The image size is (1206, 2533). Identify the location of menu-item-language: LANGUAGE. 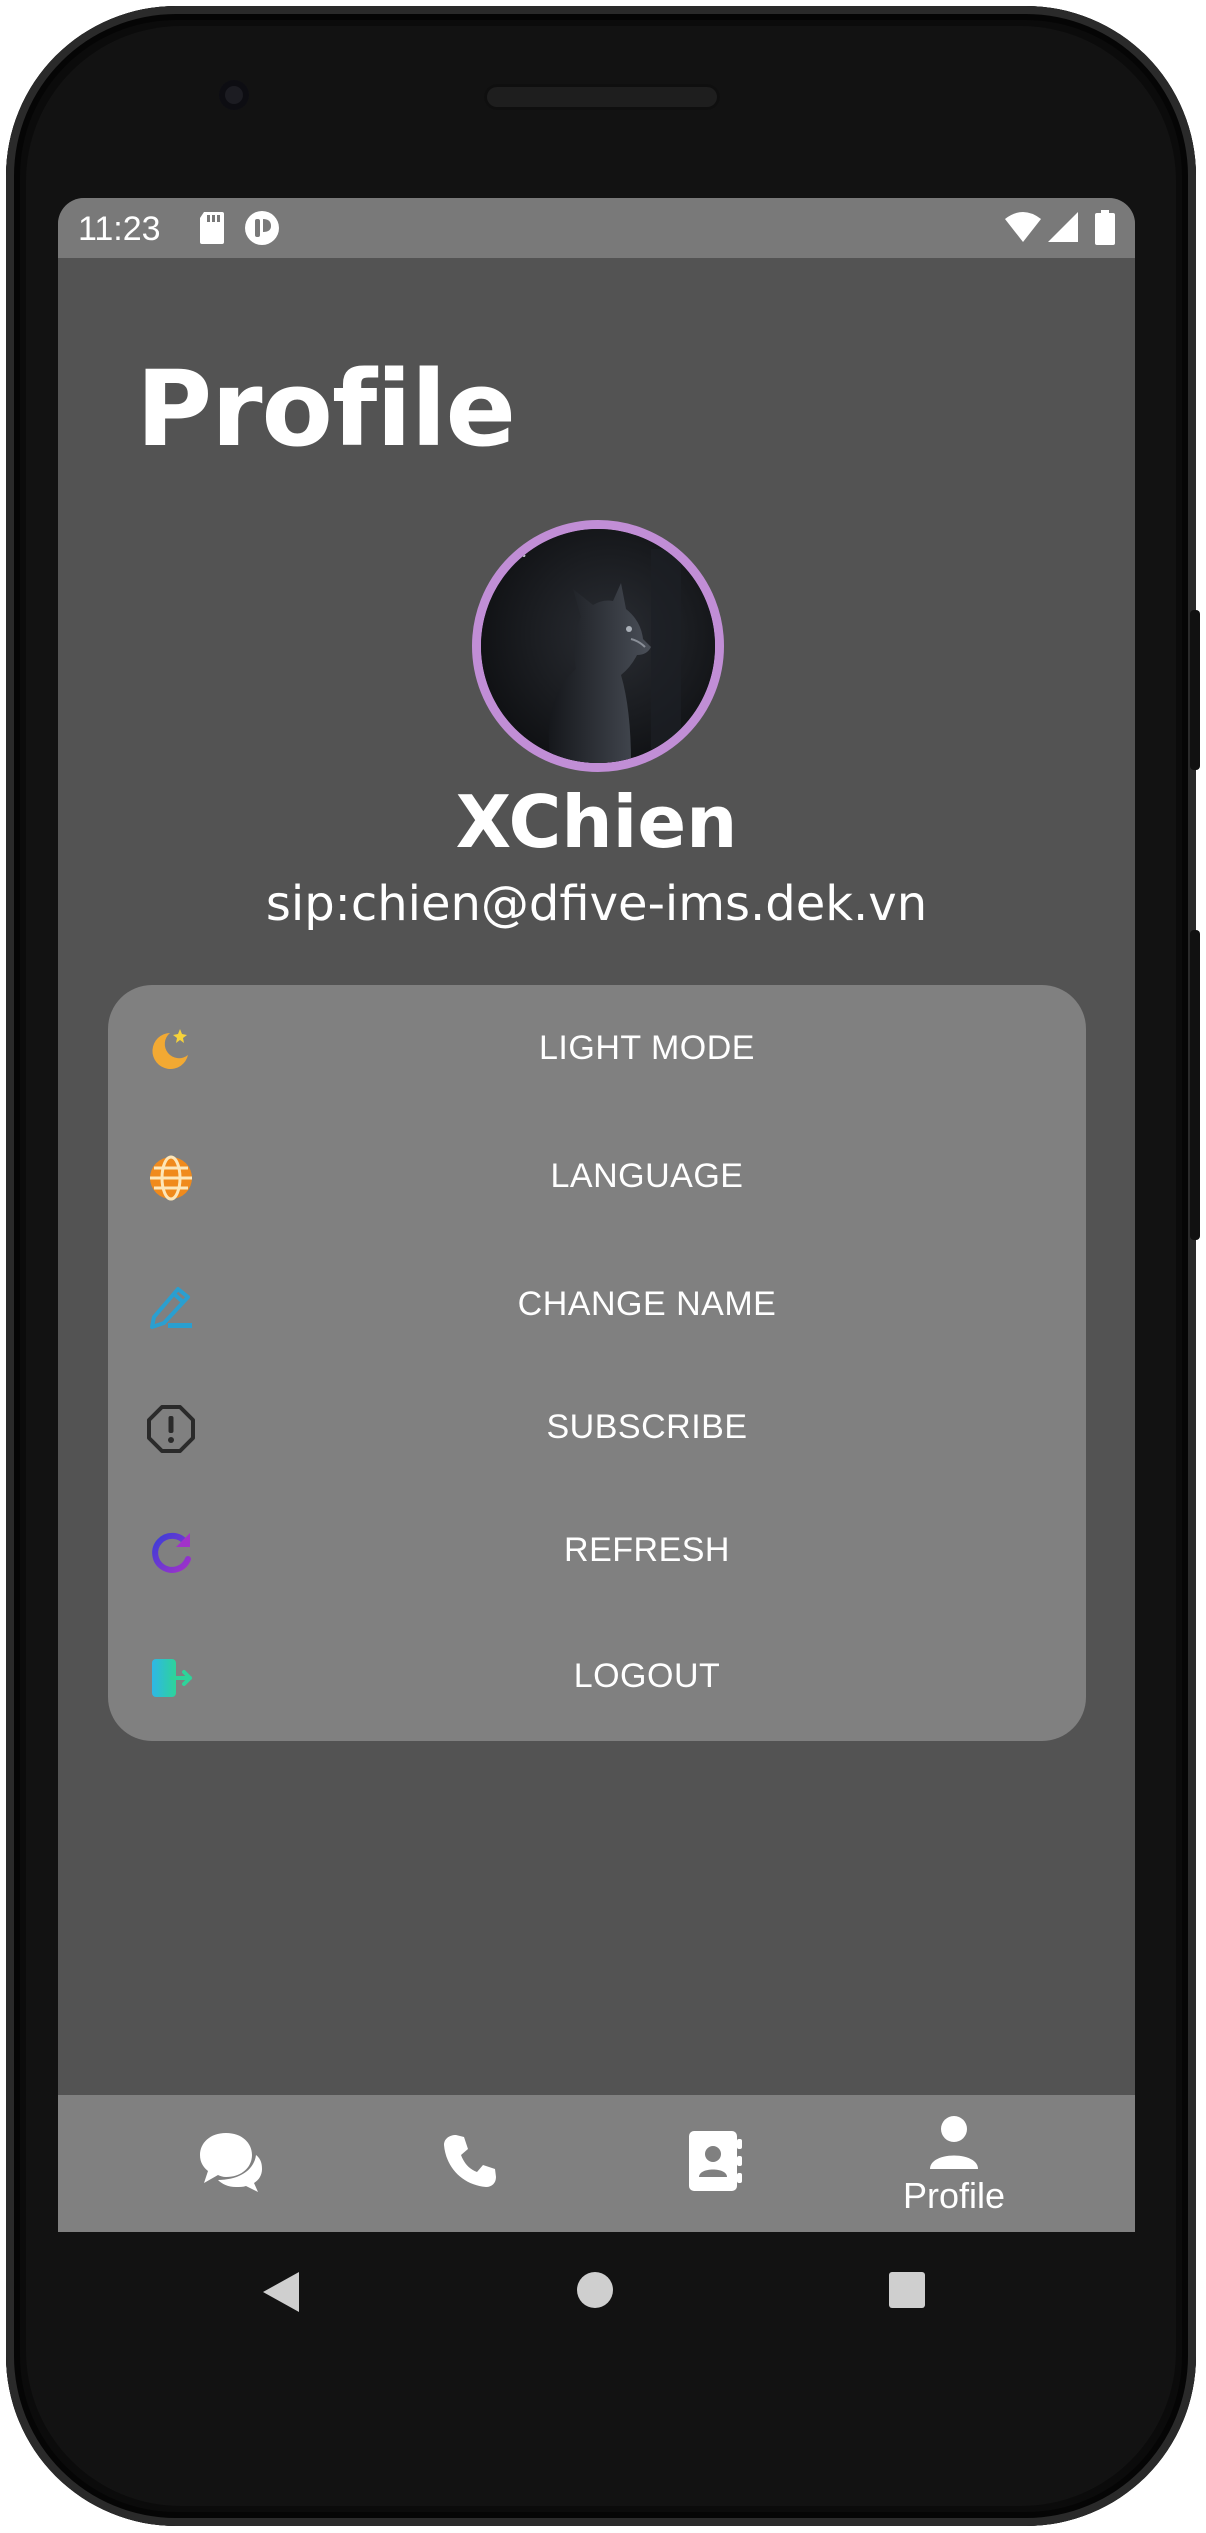
(597, 1178).